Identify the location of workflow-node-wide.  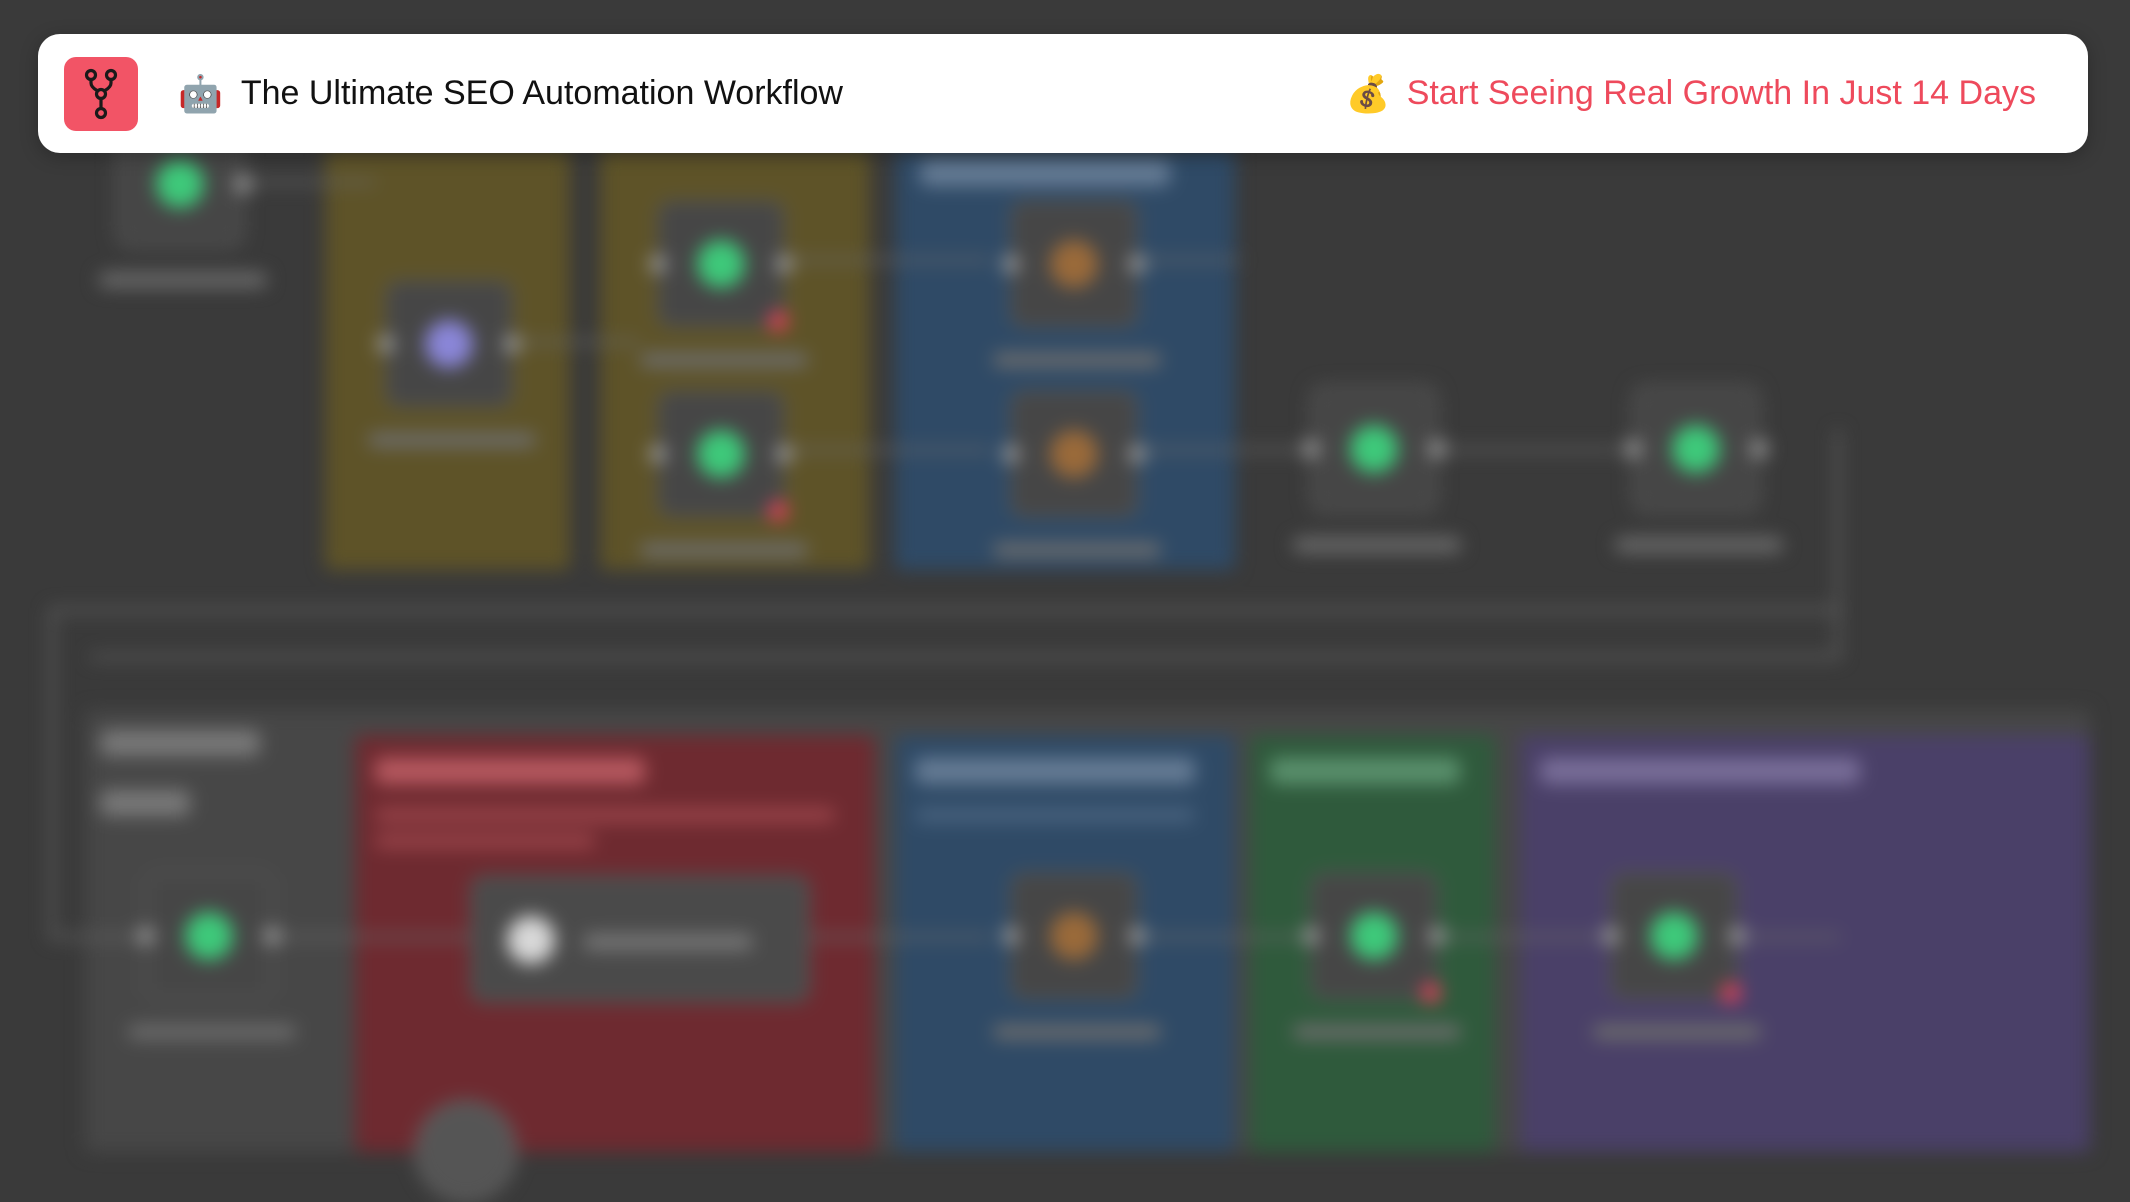
(640, 939).